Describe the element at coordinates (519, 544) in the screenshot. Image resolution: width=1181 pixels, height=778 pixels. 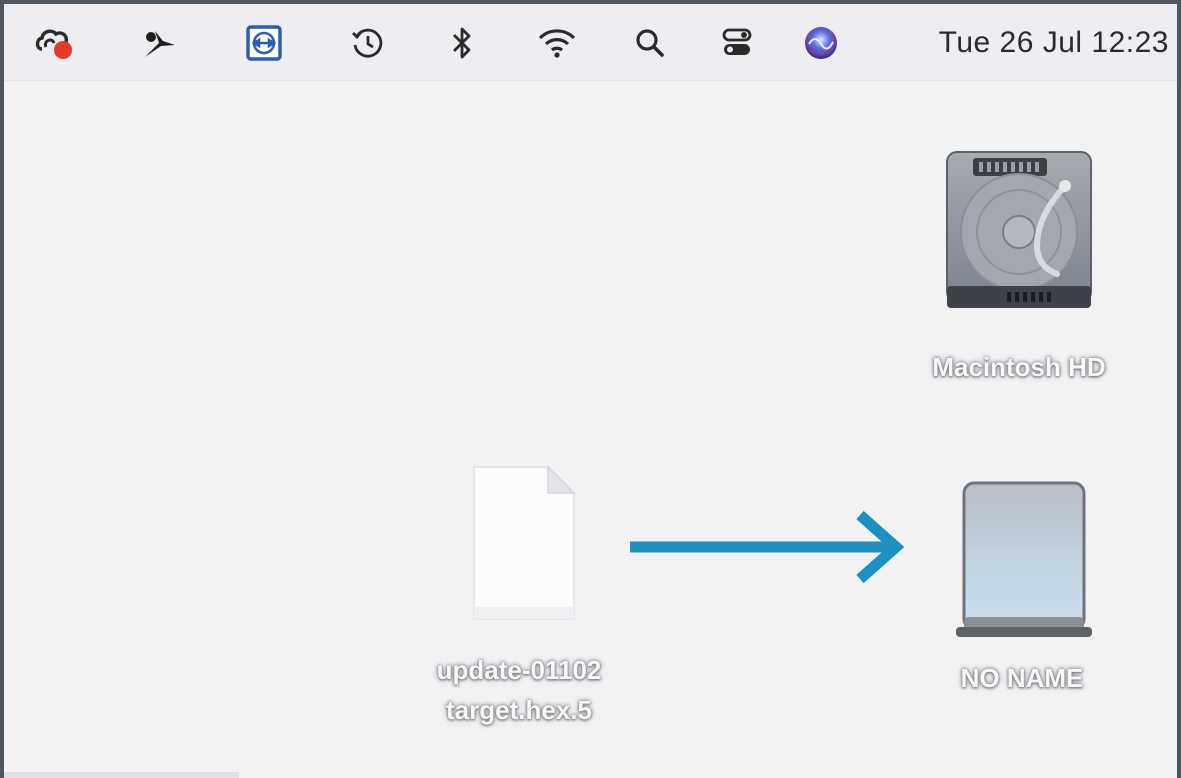
I see `document-file-icon` at that location.